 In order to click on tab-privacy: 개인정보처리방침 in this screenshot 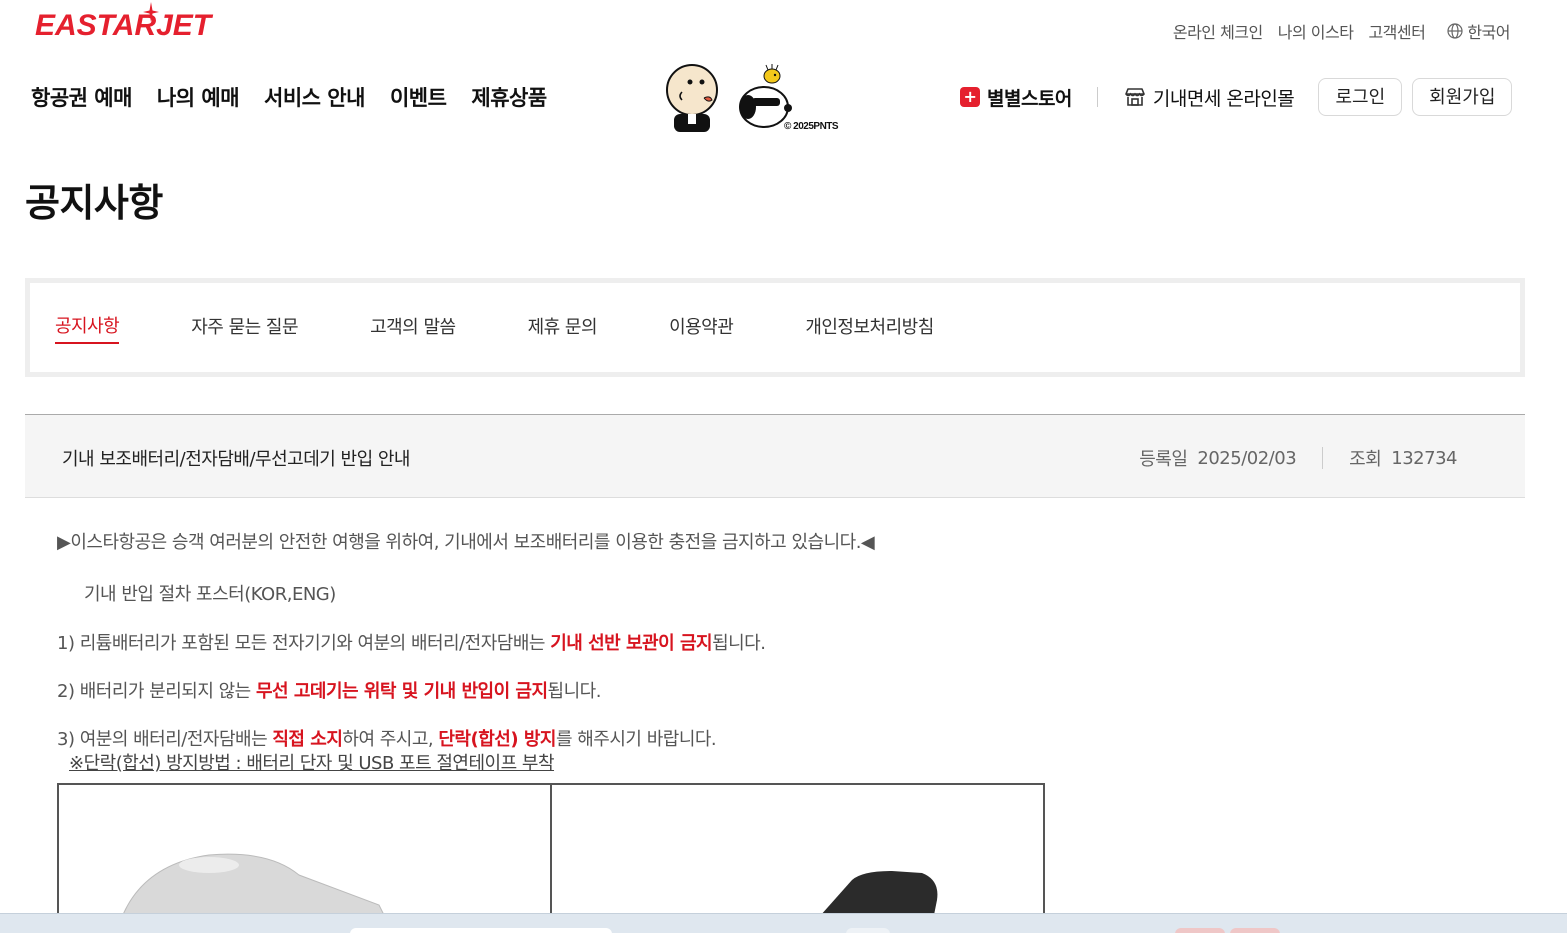, I will do `click(869, 328)`.